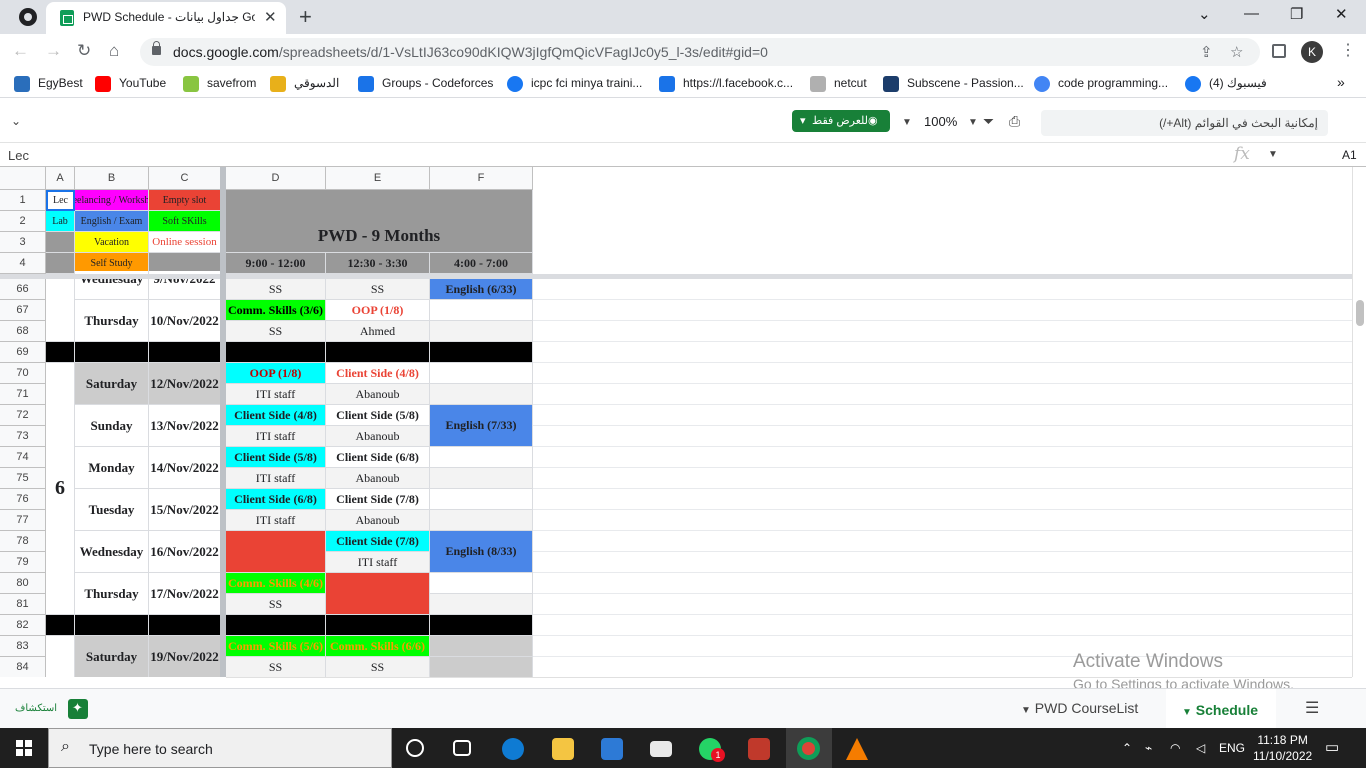  I want to click on language-indicator: ENG, so click(1232, 748).